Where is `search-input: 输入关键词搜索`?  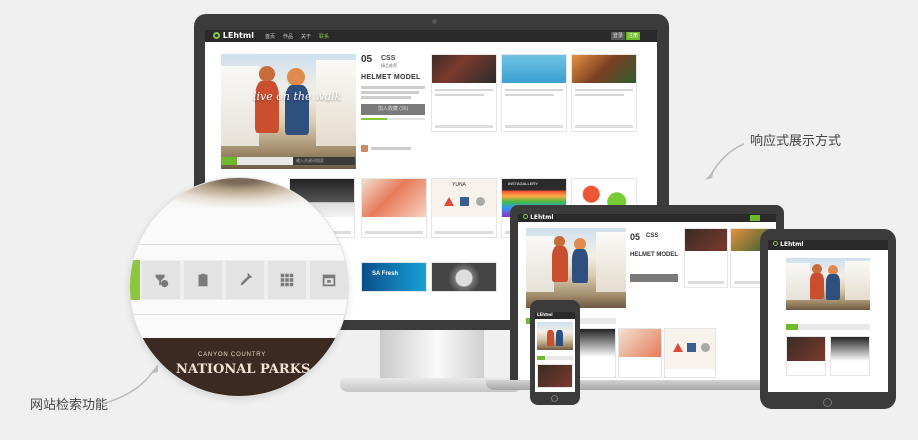
search-input: 输入关键词搜索 is located at coordinates (324, 161).